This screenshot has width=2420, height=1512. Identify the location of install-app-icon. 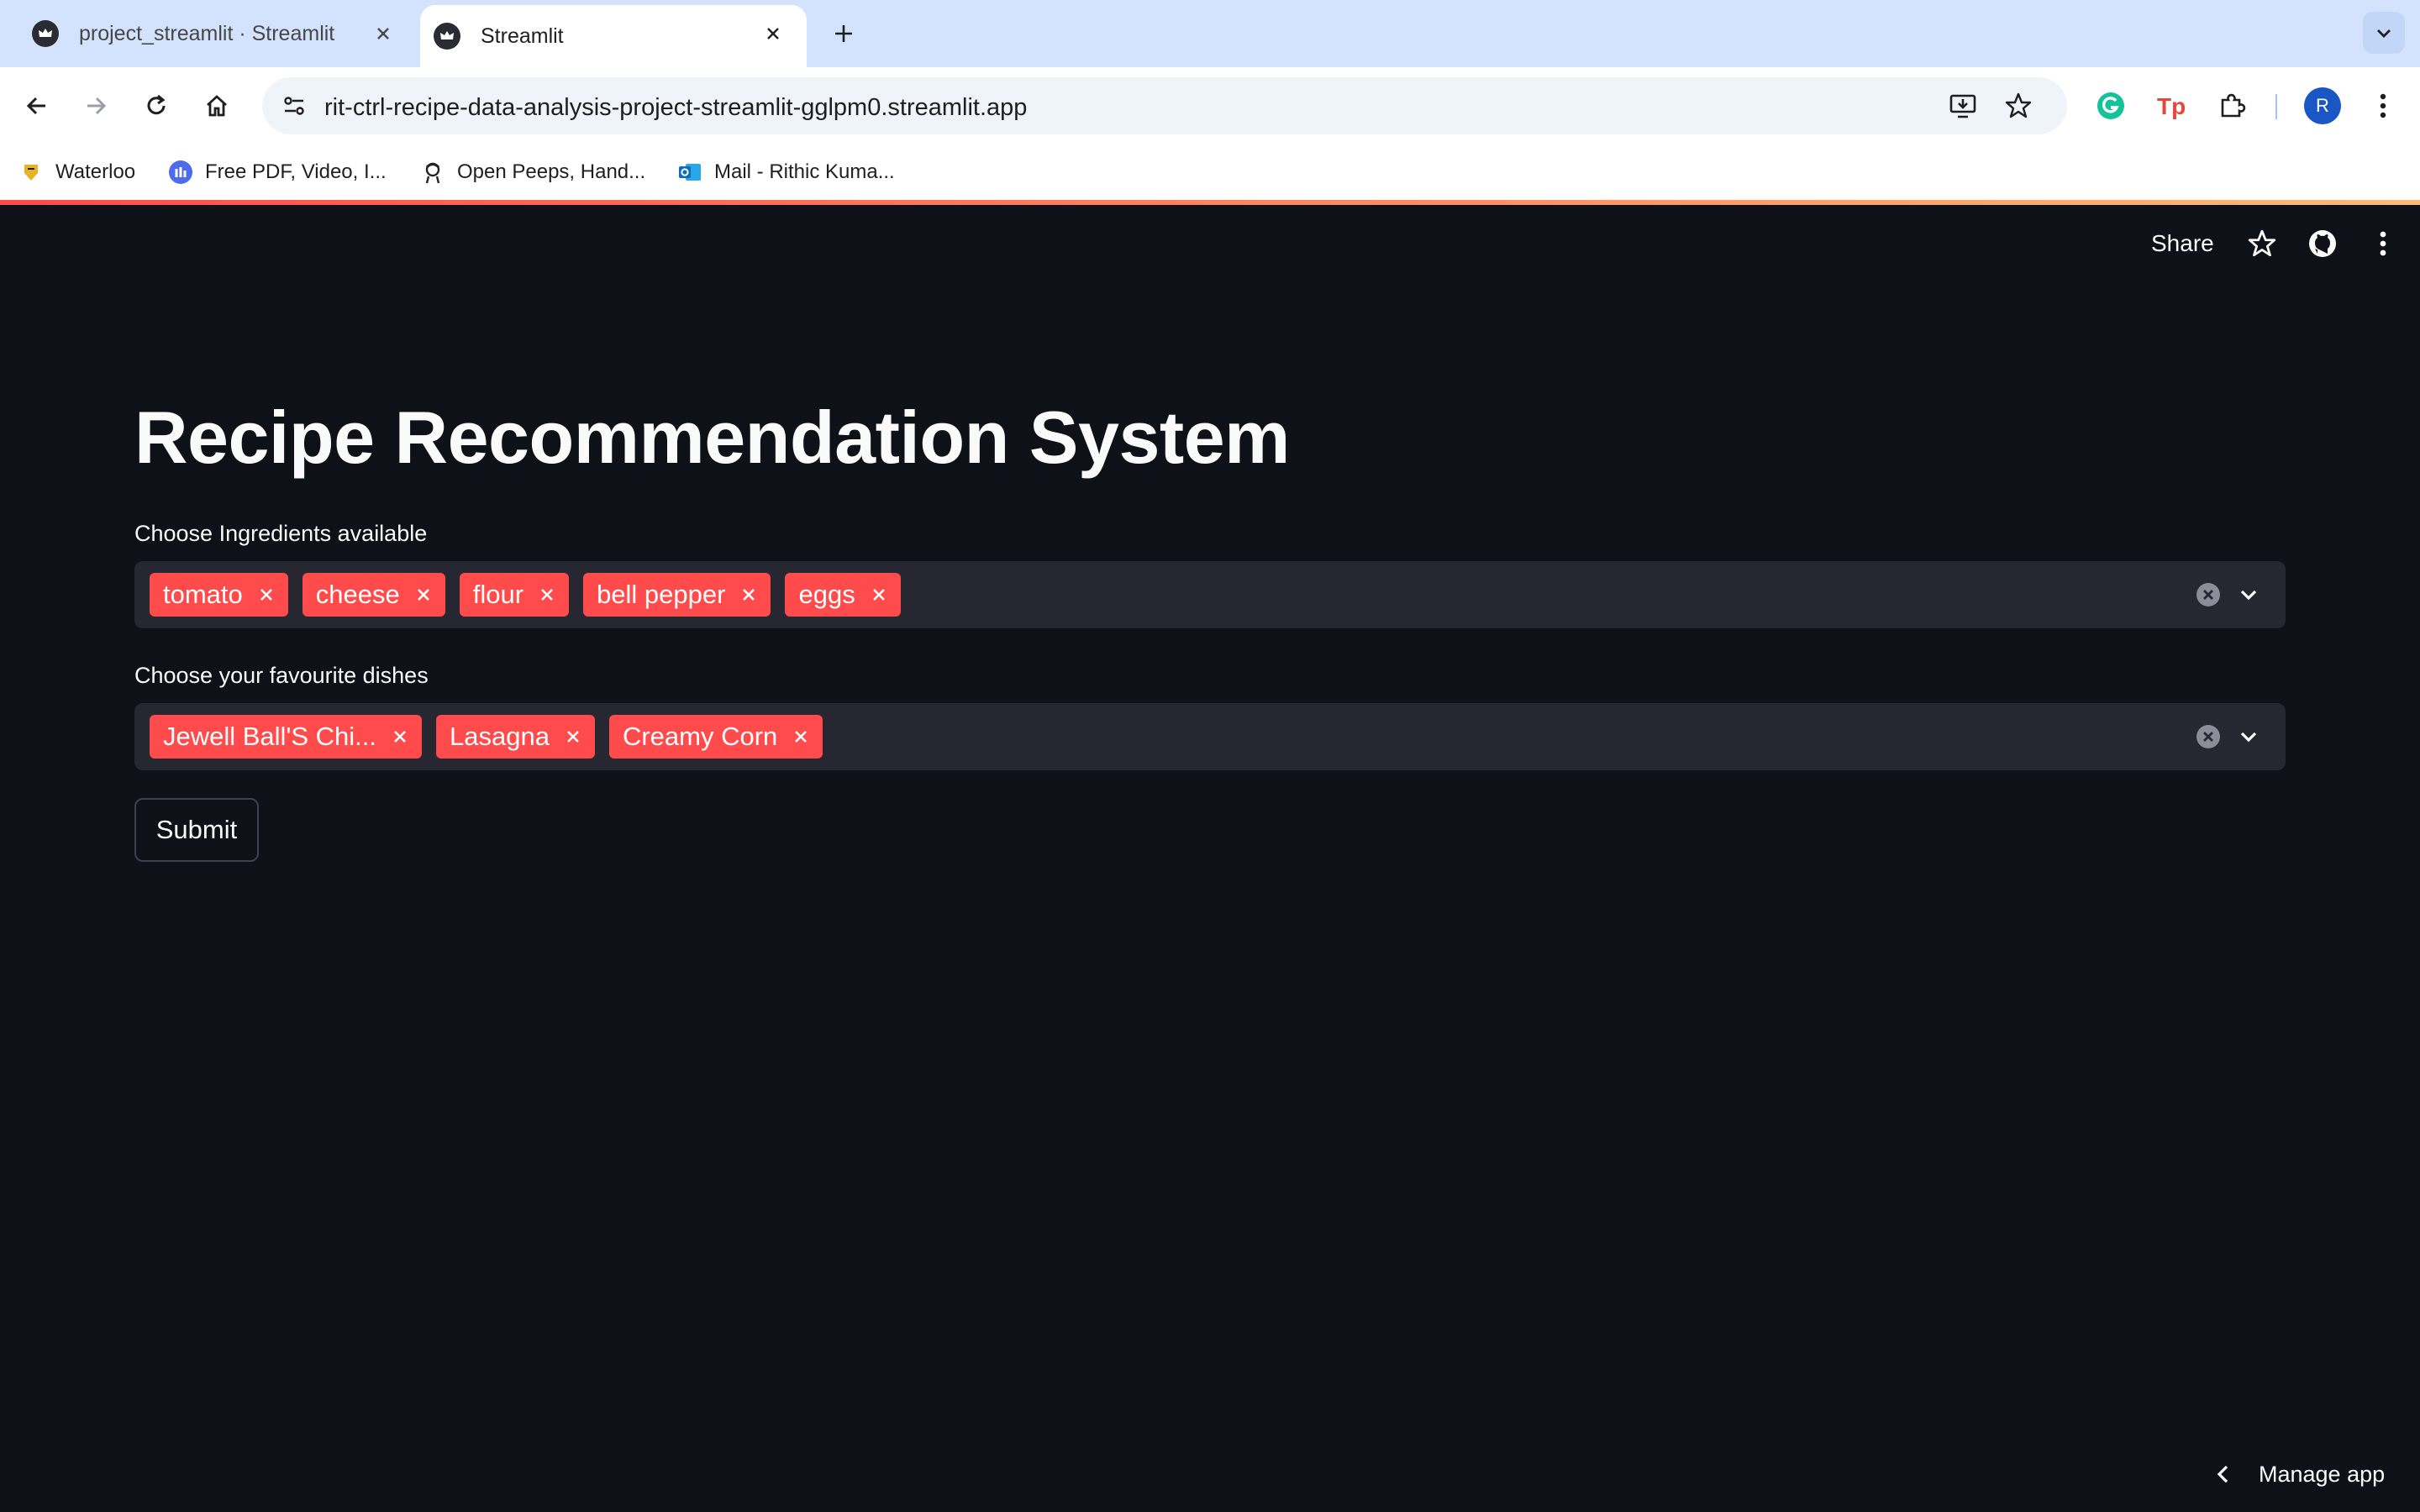
(1963, 105).